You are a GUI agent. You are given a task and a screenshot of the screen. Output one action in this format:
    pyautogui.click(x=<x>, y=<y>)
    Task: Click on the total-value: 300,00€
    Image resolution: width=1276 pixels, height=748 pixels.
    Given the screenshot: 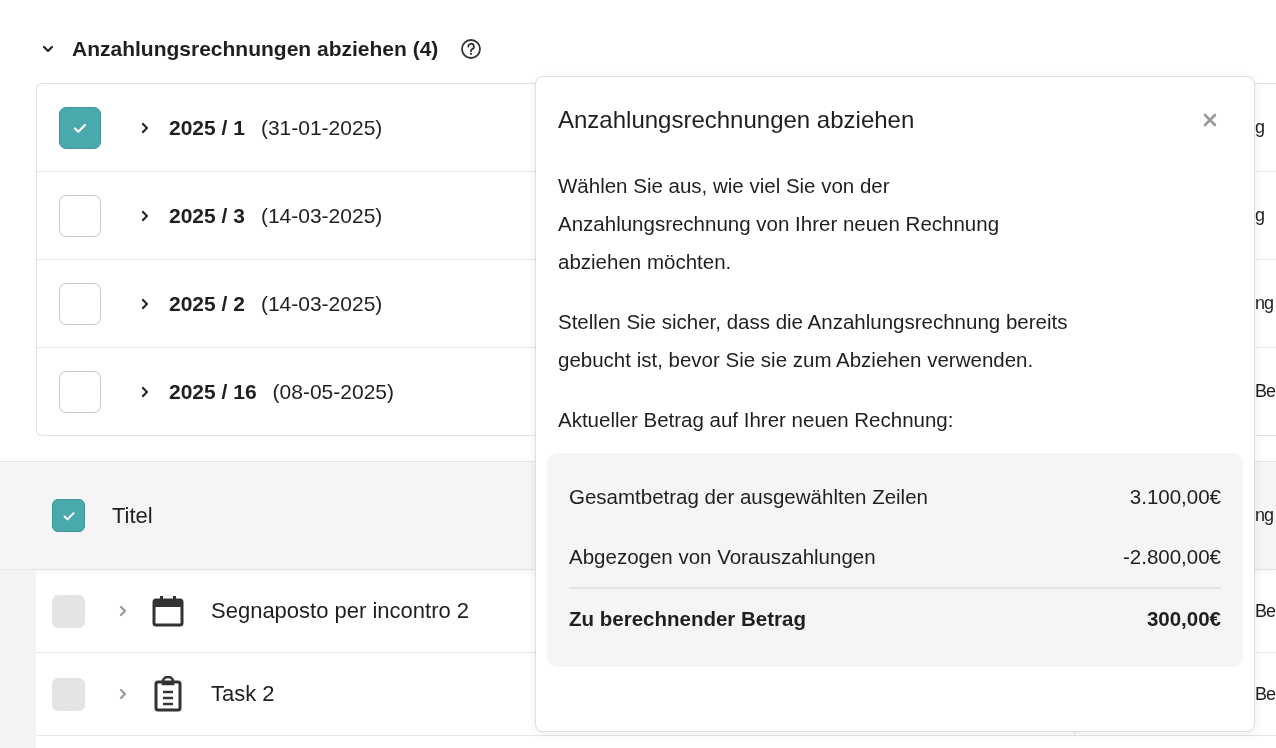 What is the action you would take?
    pyautogui.click(x=1183, y=619)
    